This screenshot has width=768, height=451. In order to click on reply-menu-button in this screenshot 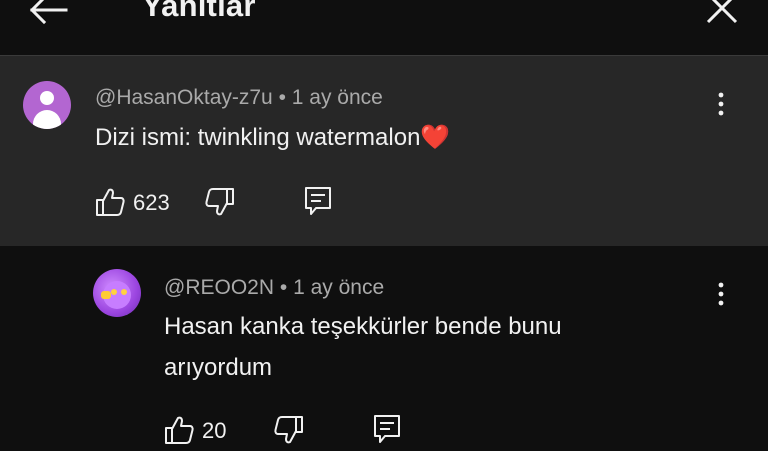, I will do `click(721, 294)`.